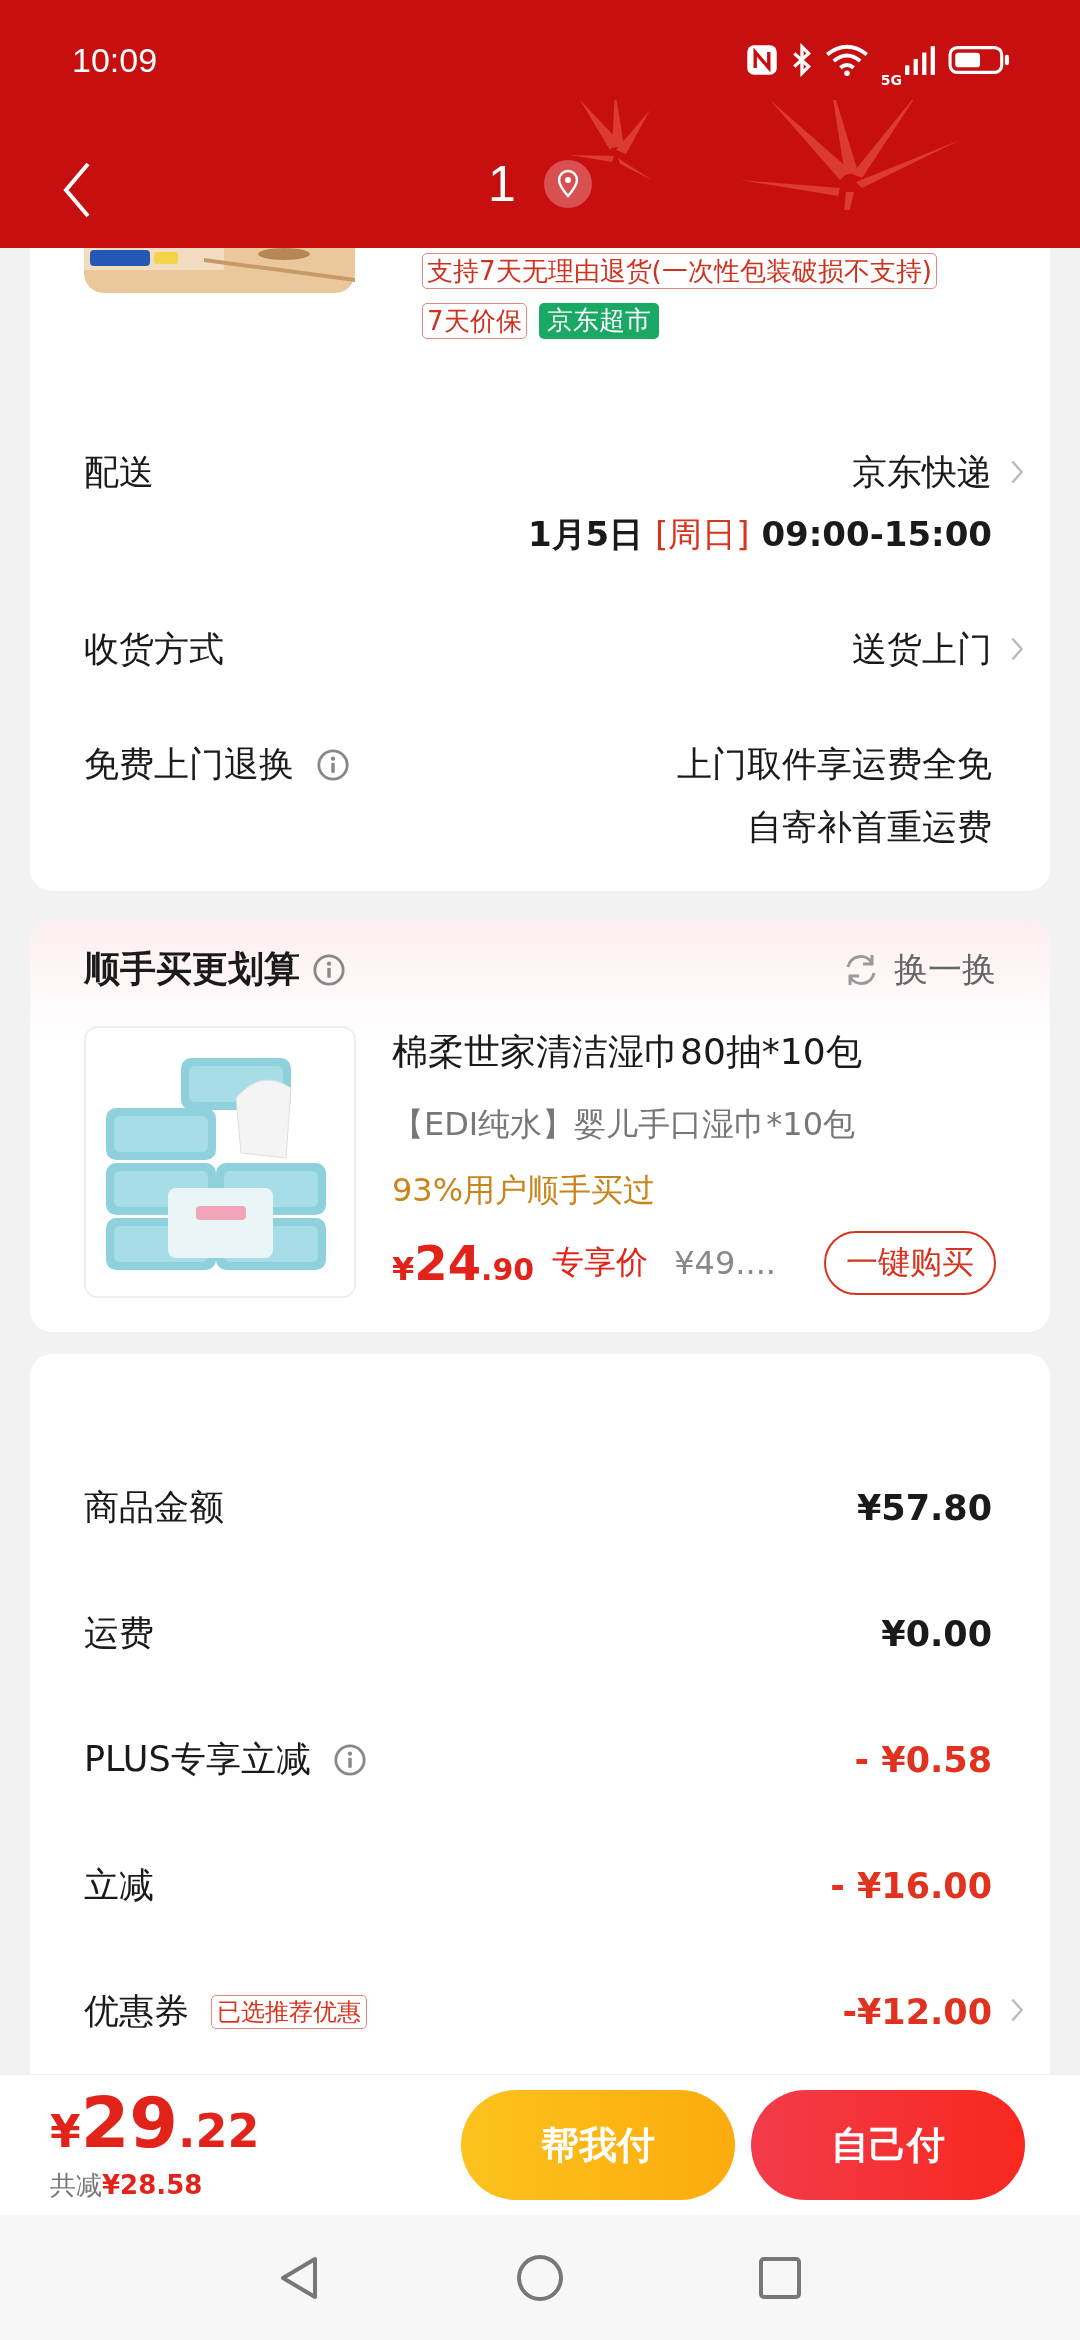 This screenshot has width=1080, height=2340. What do you see at coordinates (679, 271) in the screenshot?
I see `product-tag: 支持7天无理由退货(一次性包装破损不支持)` at bounding box center [679, 271].